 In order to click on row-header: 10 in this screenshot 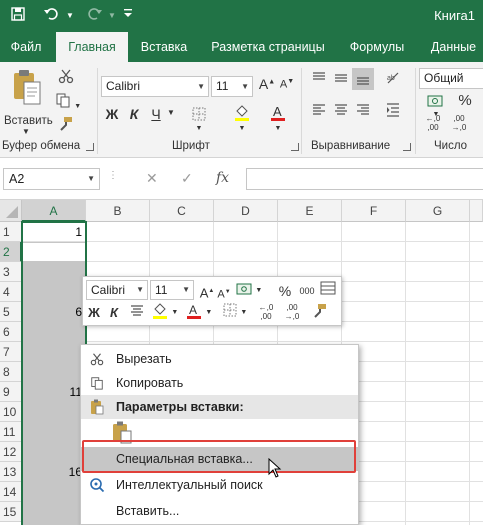, I will do `click(11, 412)`.